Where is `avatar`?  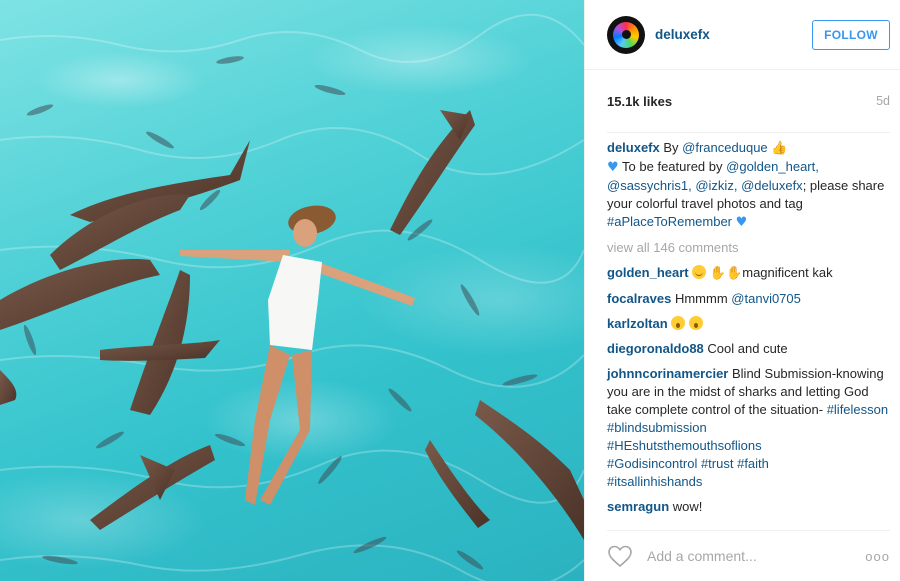
avatar is located at coordinates (626, 34).